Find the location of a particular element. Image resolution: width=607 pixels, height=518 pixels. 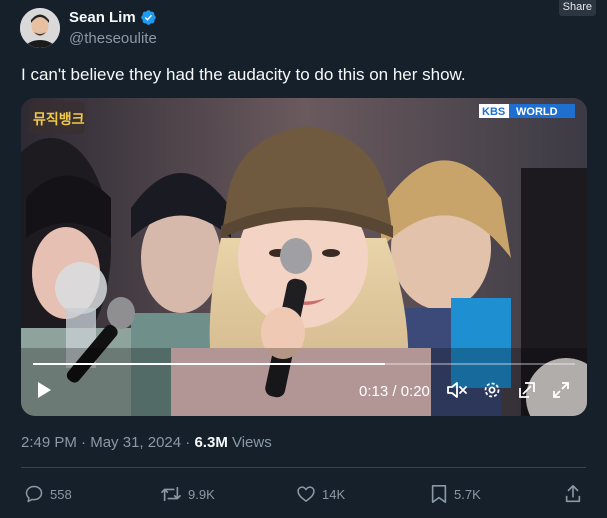

like-count: 14K is located at coordinates (334, 494).